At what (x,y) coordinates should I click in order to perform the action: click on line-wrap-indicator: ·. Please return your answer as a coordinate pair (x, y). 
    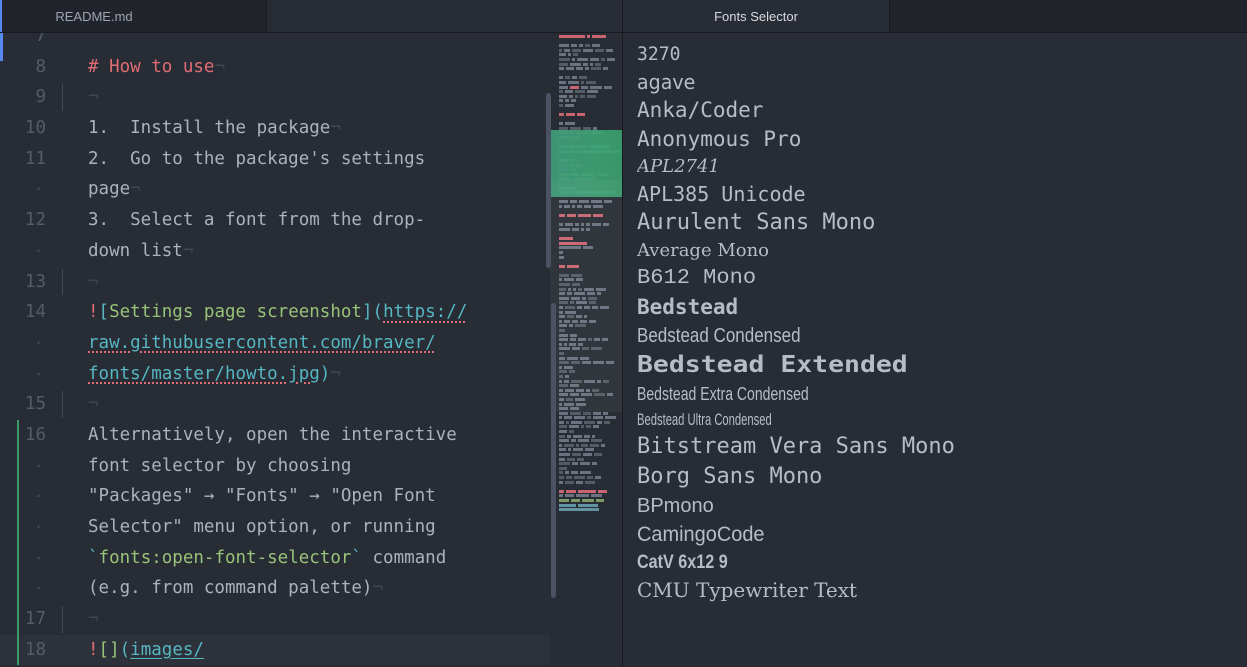
    Looking at the image, I should click on (38, 250).